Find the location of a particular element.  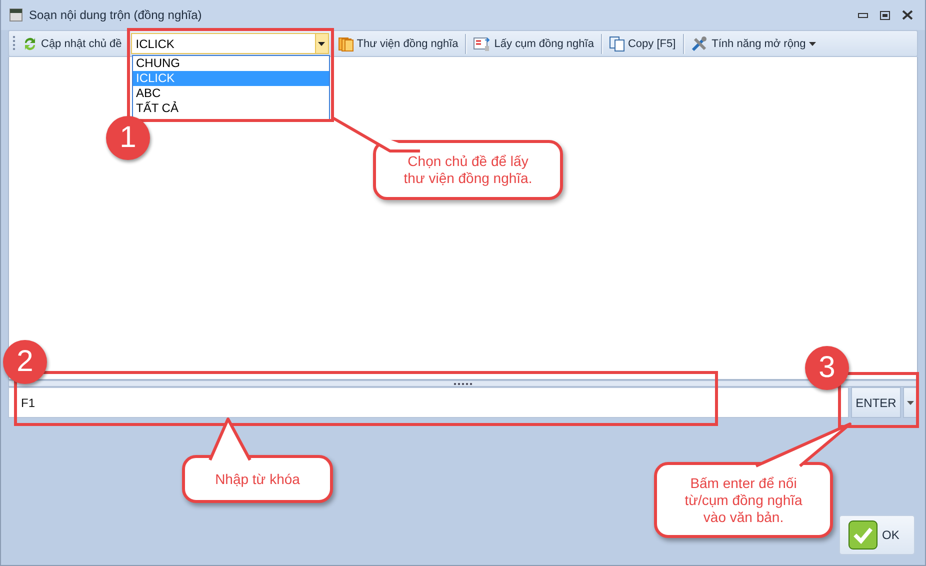

refresh-icon is located at coordinates (30, 44).